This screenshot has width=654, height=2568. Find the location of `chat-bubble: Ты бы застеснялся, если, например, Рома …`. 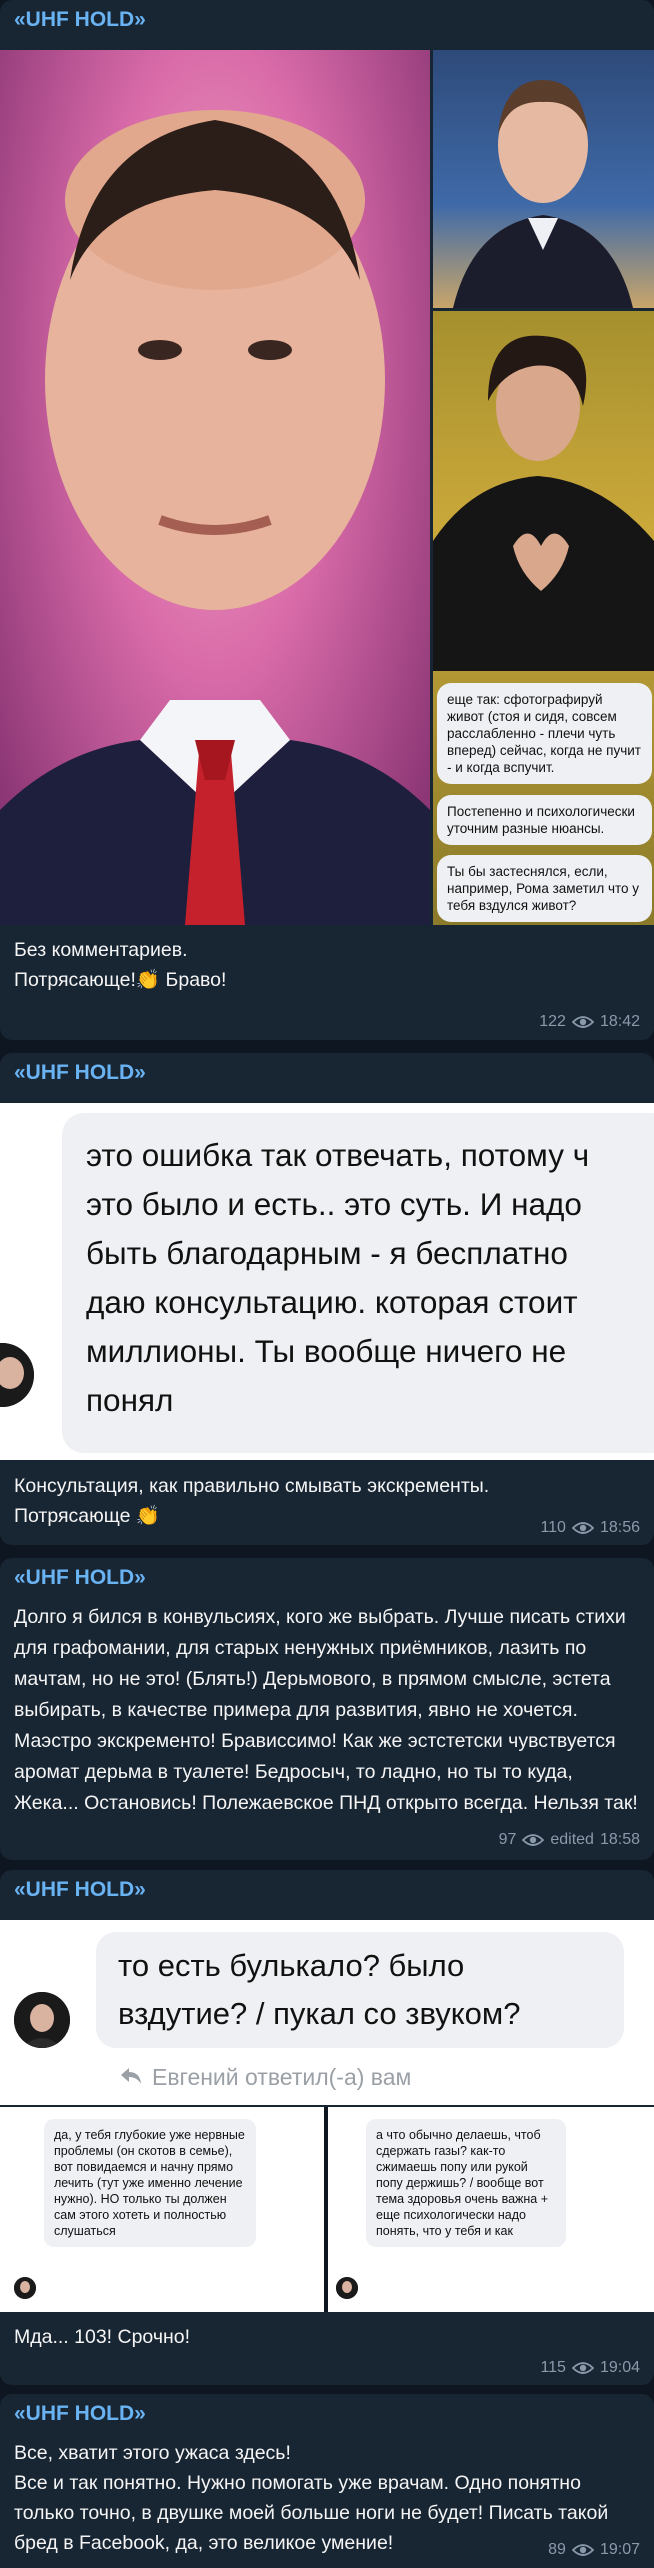

chat-bubble: Ты бы застеснялся, если, например, Рома … is located at coordinates (544, 888).